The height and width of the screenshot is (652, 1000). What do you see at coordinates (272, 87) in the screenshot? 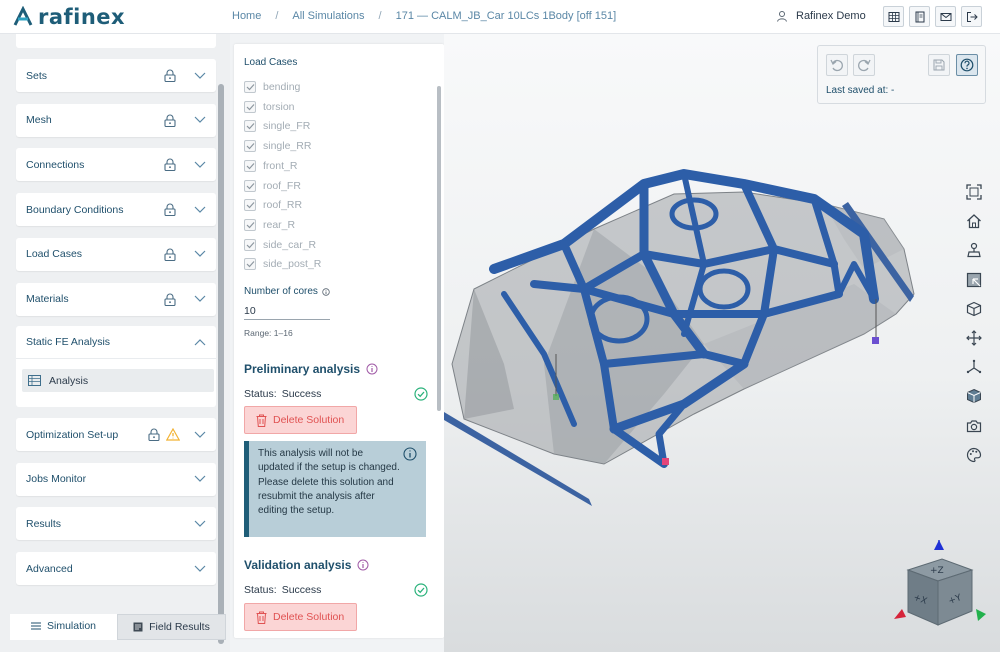
I see `load-case-item: bending` at bounding box center [272, 87].